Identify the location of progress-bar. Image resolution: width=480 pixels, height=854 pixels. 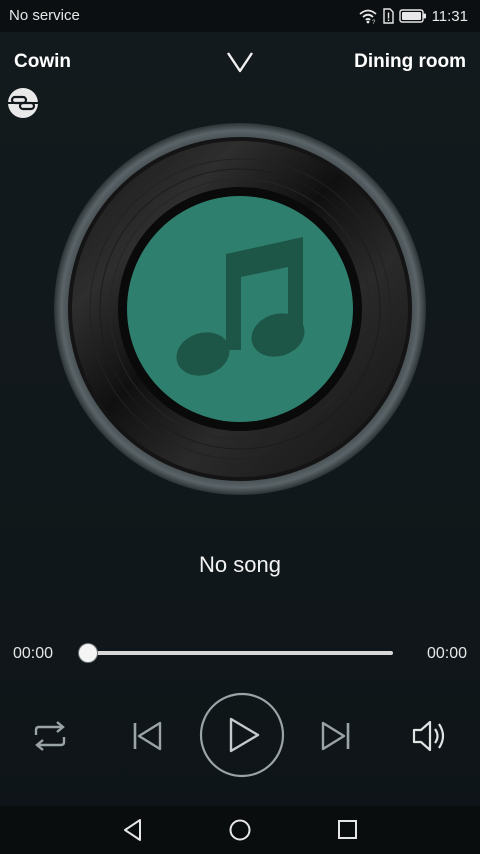
(240, 653).